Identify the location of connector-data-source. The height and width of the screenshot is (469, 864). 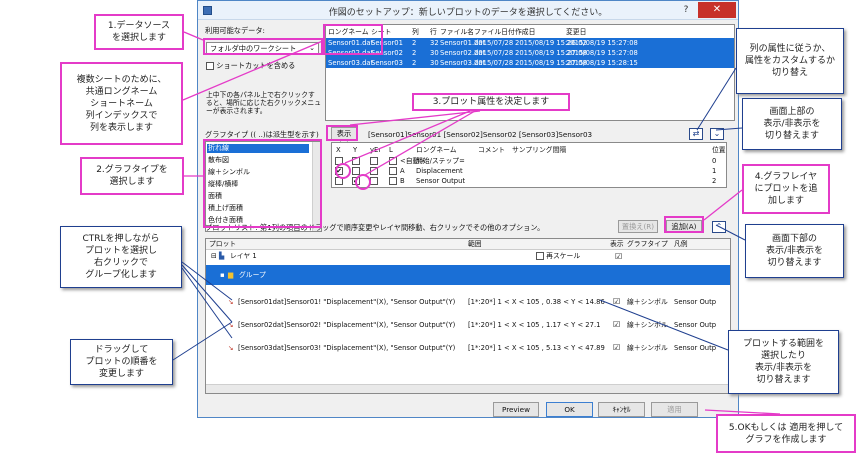
(193, 36).